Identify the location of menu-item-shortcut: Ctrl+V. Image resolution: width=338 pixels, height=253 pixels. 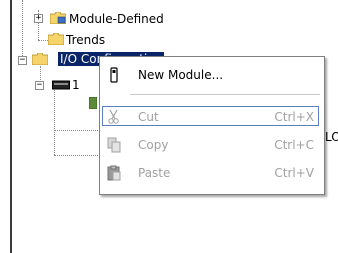
(294, 173).